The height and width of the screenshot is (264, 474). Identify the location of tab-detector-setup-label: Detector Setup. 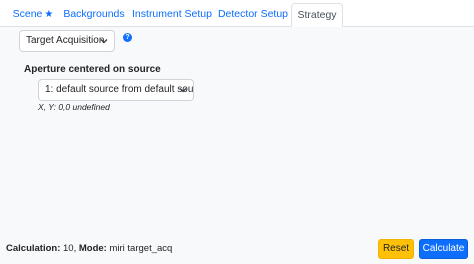
(253, 14).